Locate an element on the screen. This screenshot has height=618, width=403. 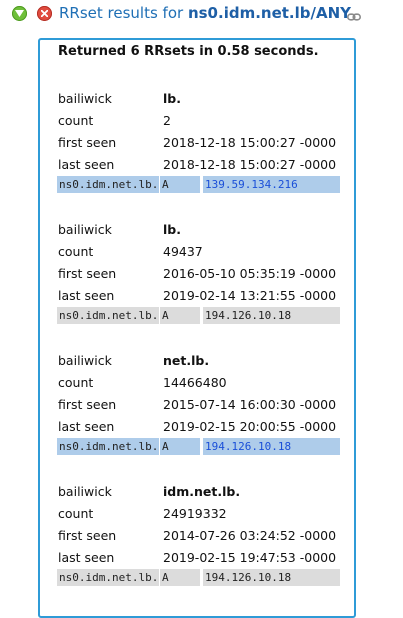
first-seen-value: 2018-12-18 15:00:27 -0000 is located at coordinates (250, 142).